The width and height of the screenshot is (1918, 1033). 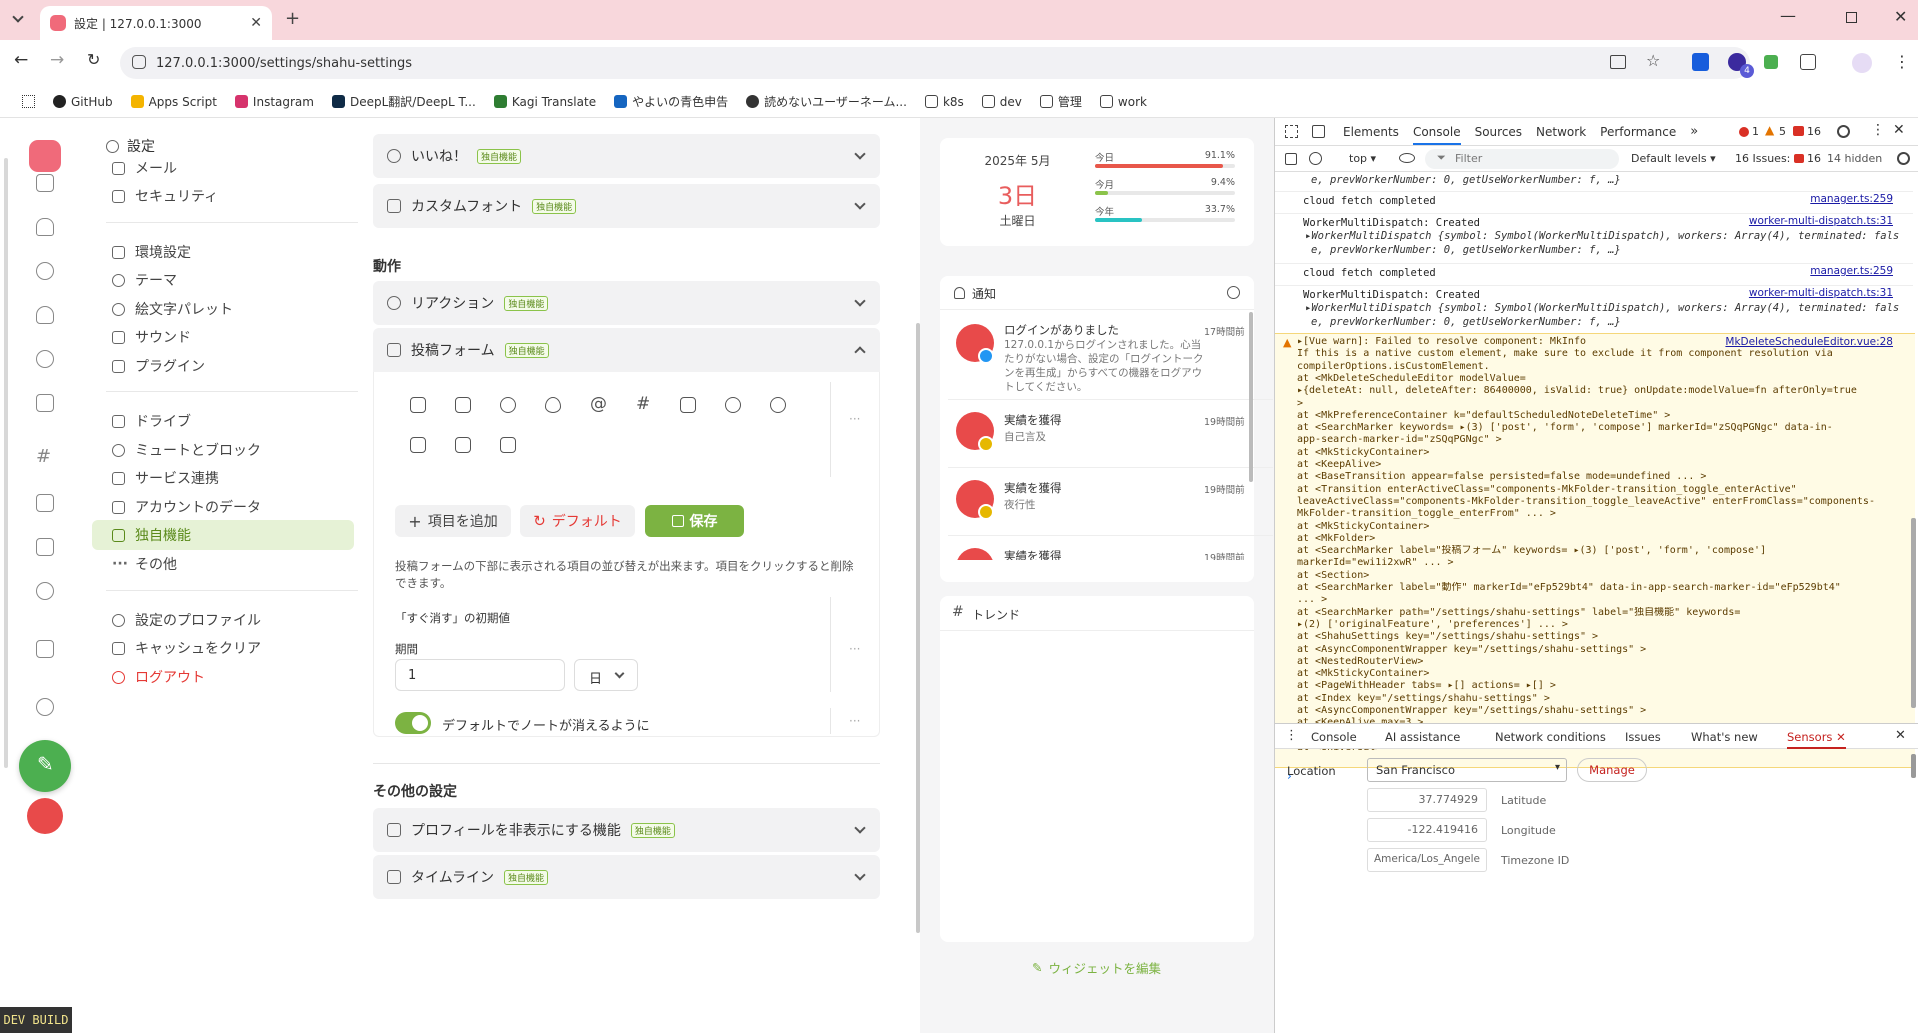 I want to click on folder-reaction: リアクション 独自機能, so click(x=626, y=303).